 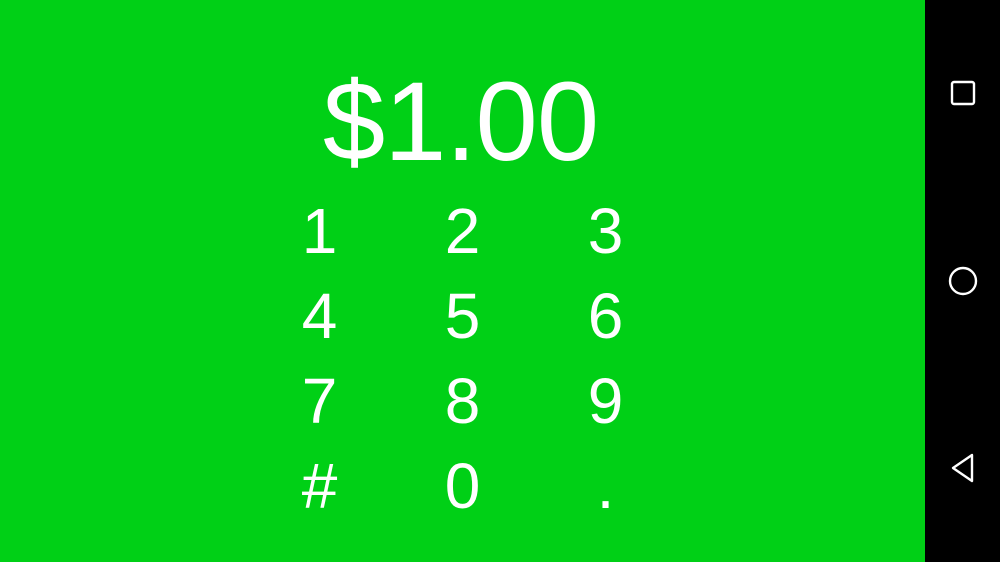 I want to click on key-7: 7, so click(x=319, y=400).